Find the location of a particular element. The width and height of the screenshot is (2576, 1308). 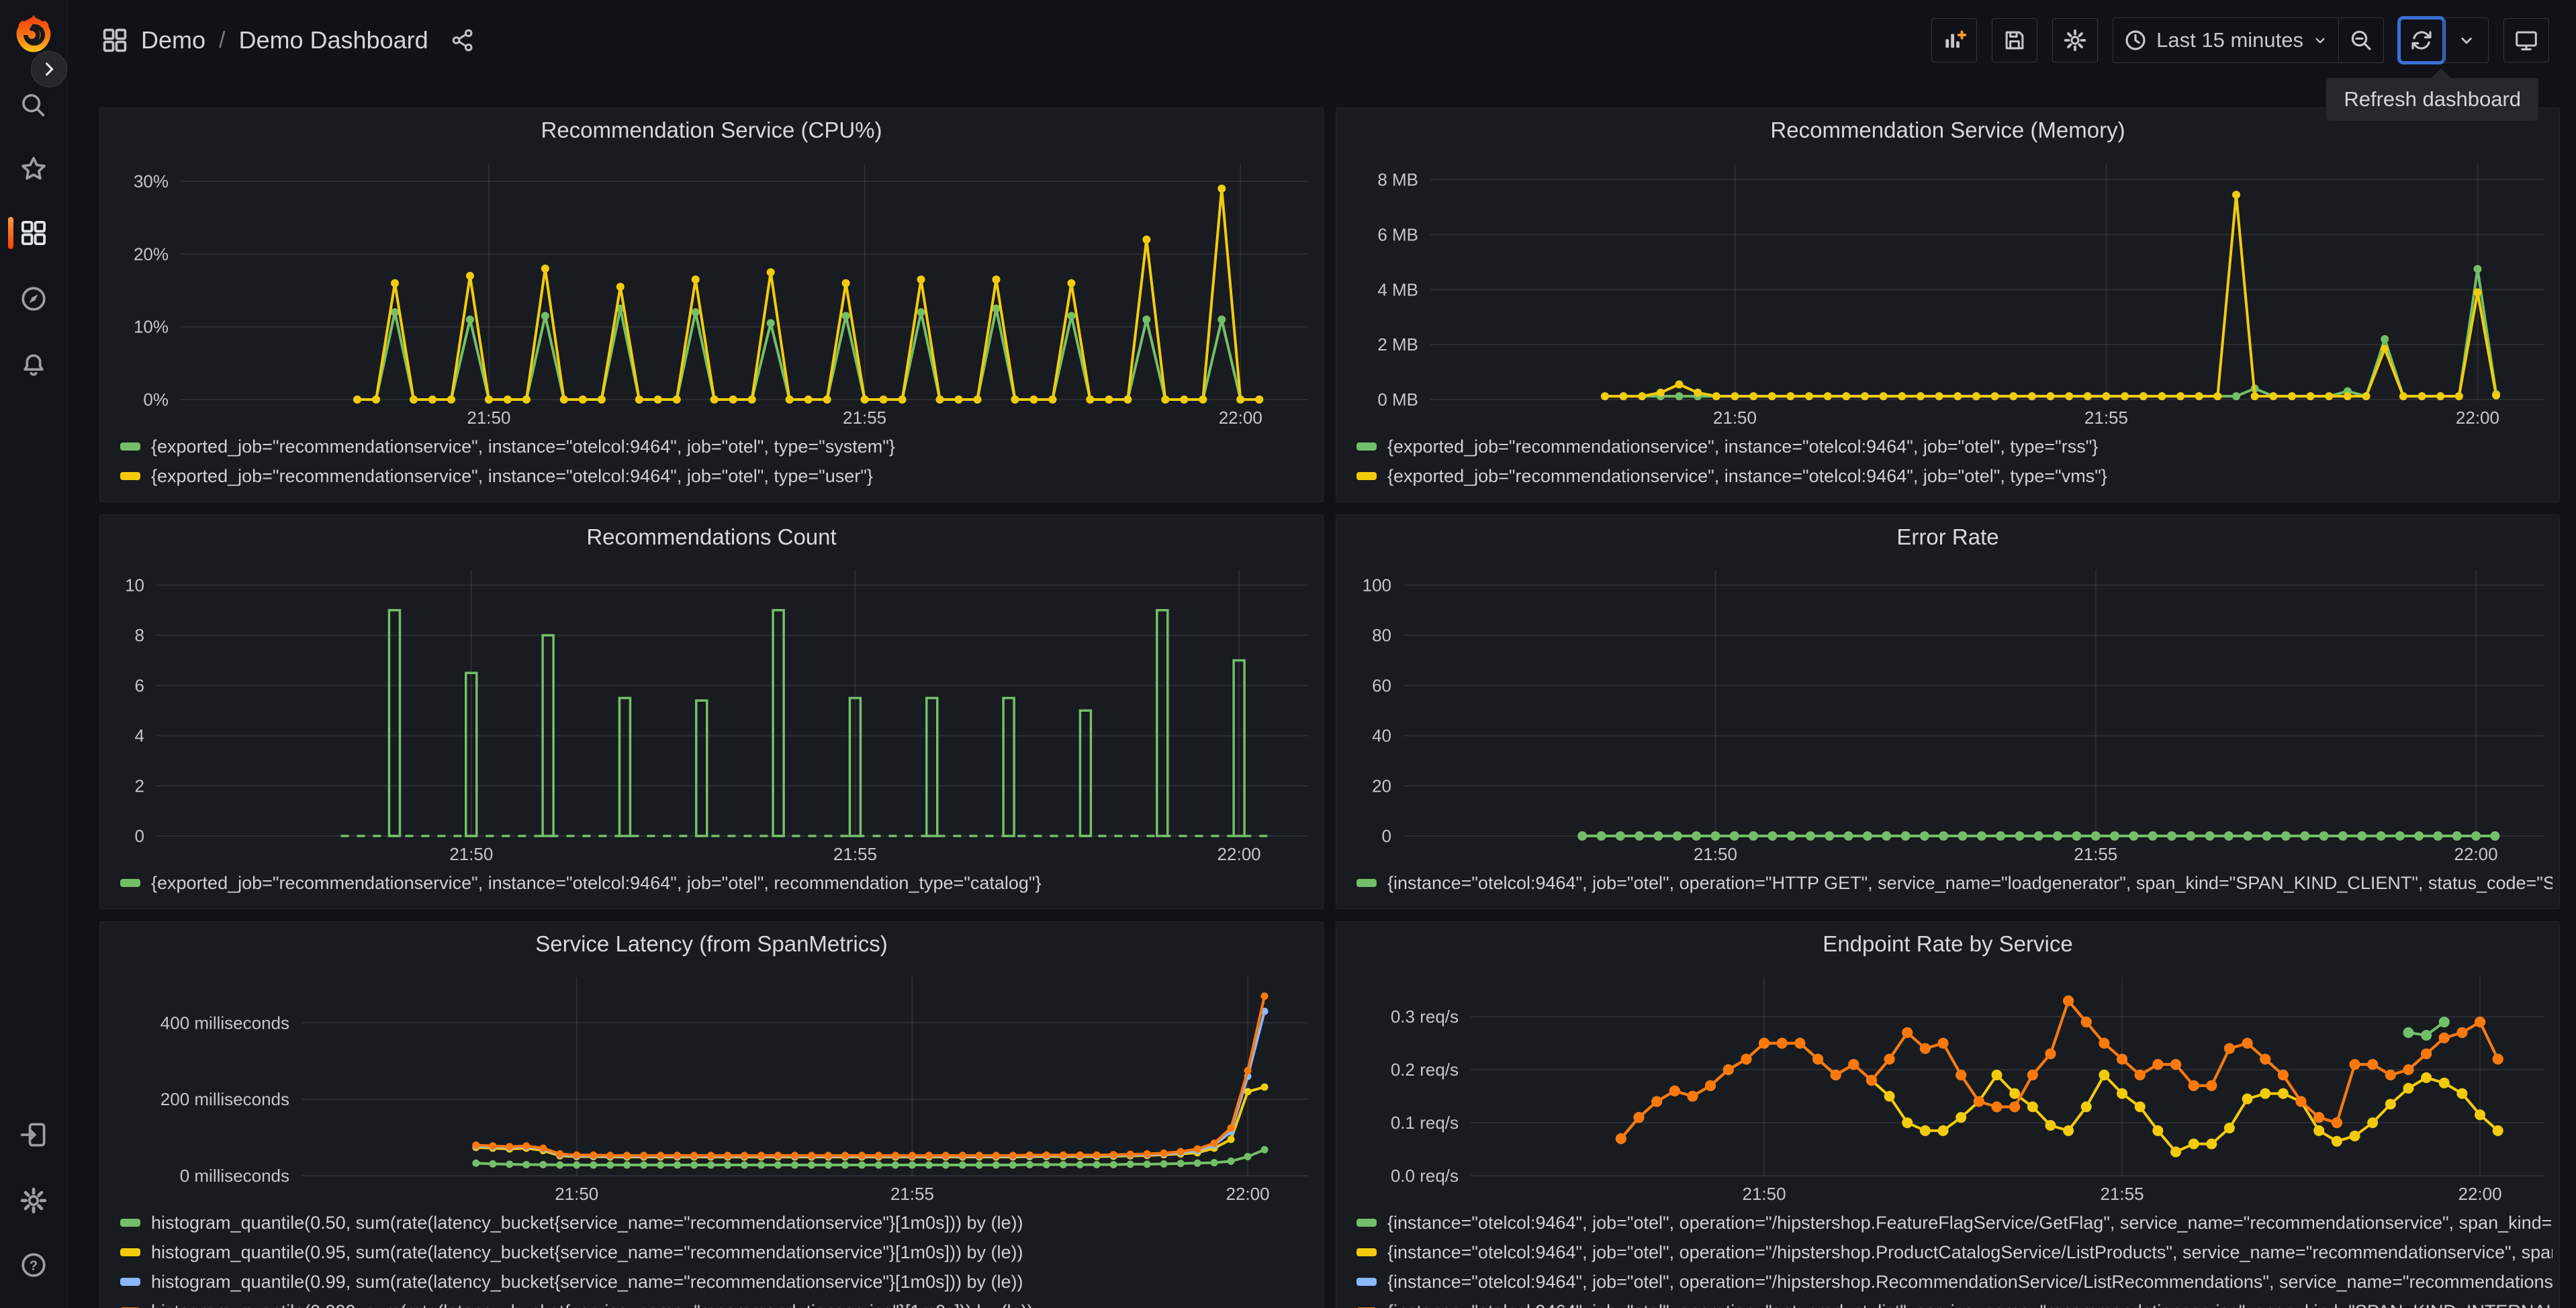

y-tick-label: 0 is located at coordinates (139, 836).